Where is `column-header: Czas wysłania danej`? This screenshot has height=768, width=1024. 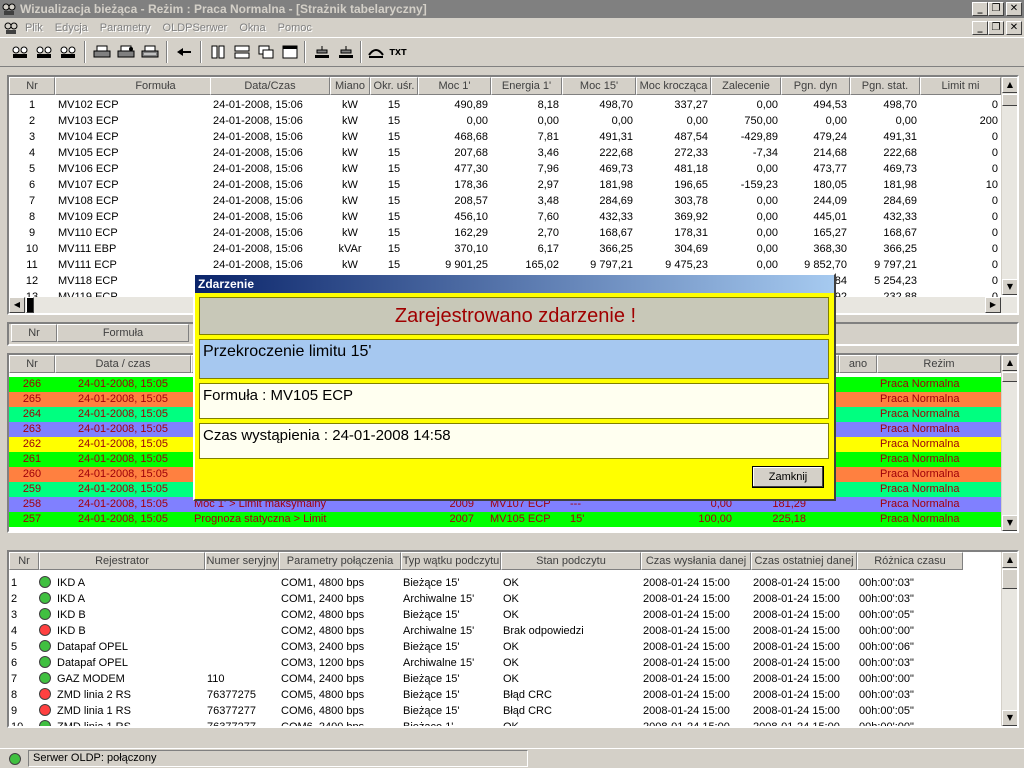
column-header: Czas wysłania danej is located at coordinates (696, 561).